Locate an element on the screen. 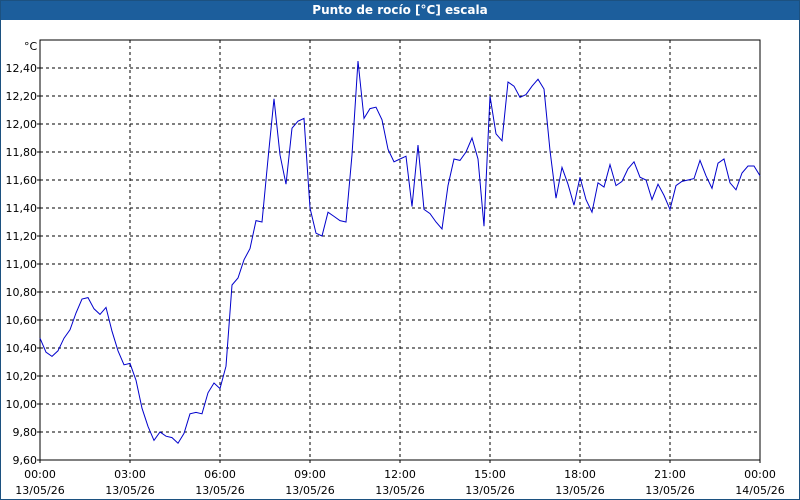 The width and height of the screenshot is (800, 500). x-tick-time-label: 18:00 is located at coordinates (580, 474).